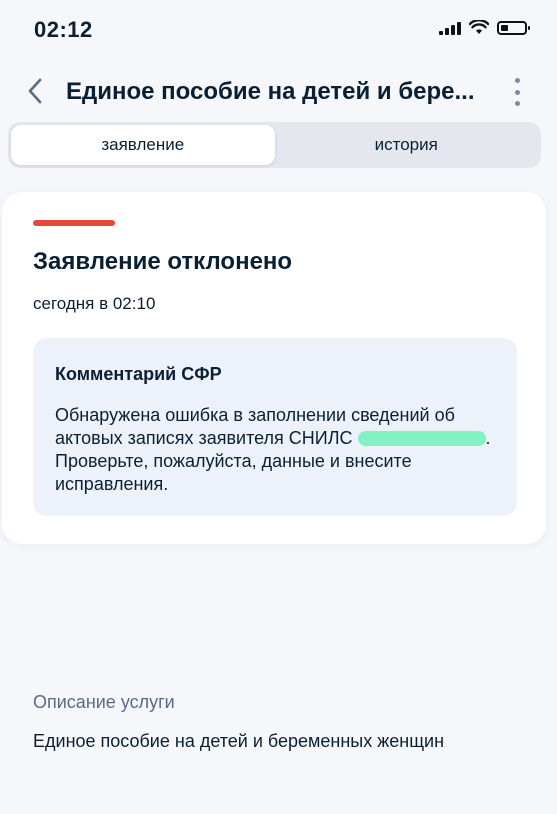  What do you see at coordinates (63, 29) in the screenshot?
I see `status-time: 02:12` at bounding box center [63, 29].